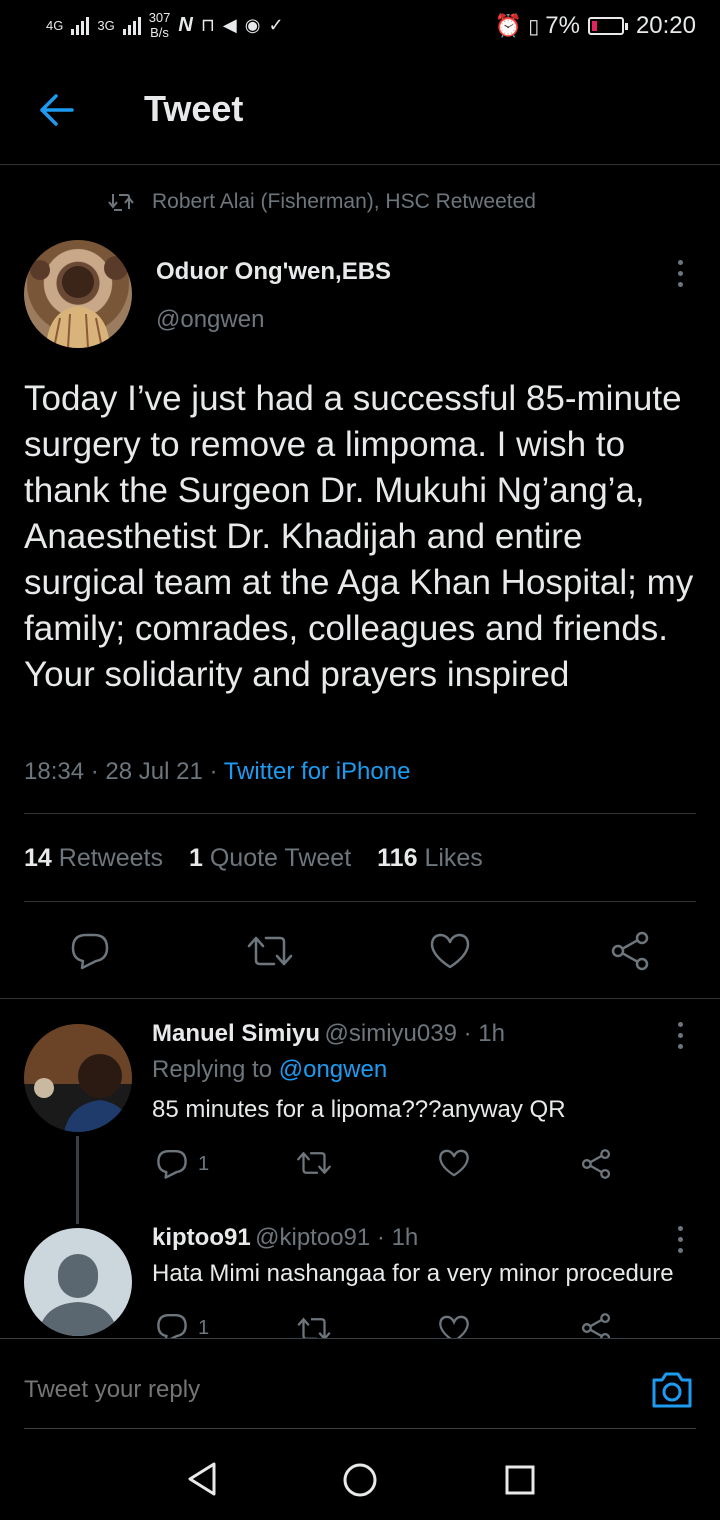 The height and width of the screenshot is (1520, 720). Describe the element at coordinates (201, 1237) in the screenshot. I see `reply-author-name: kiptoo91` at that location.